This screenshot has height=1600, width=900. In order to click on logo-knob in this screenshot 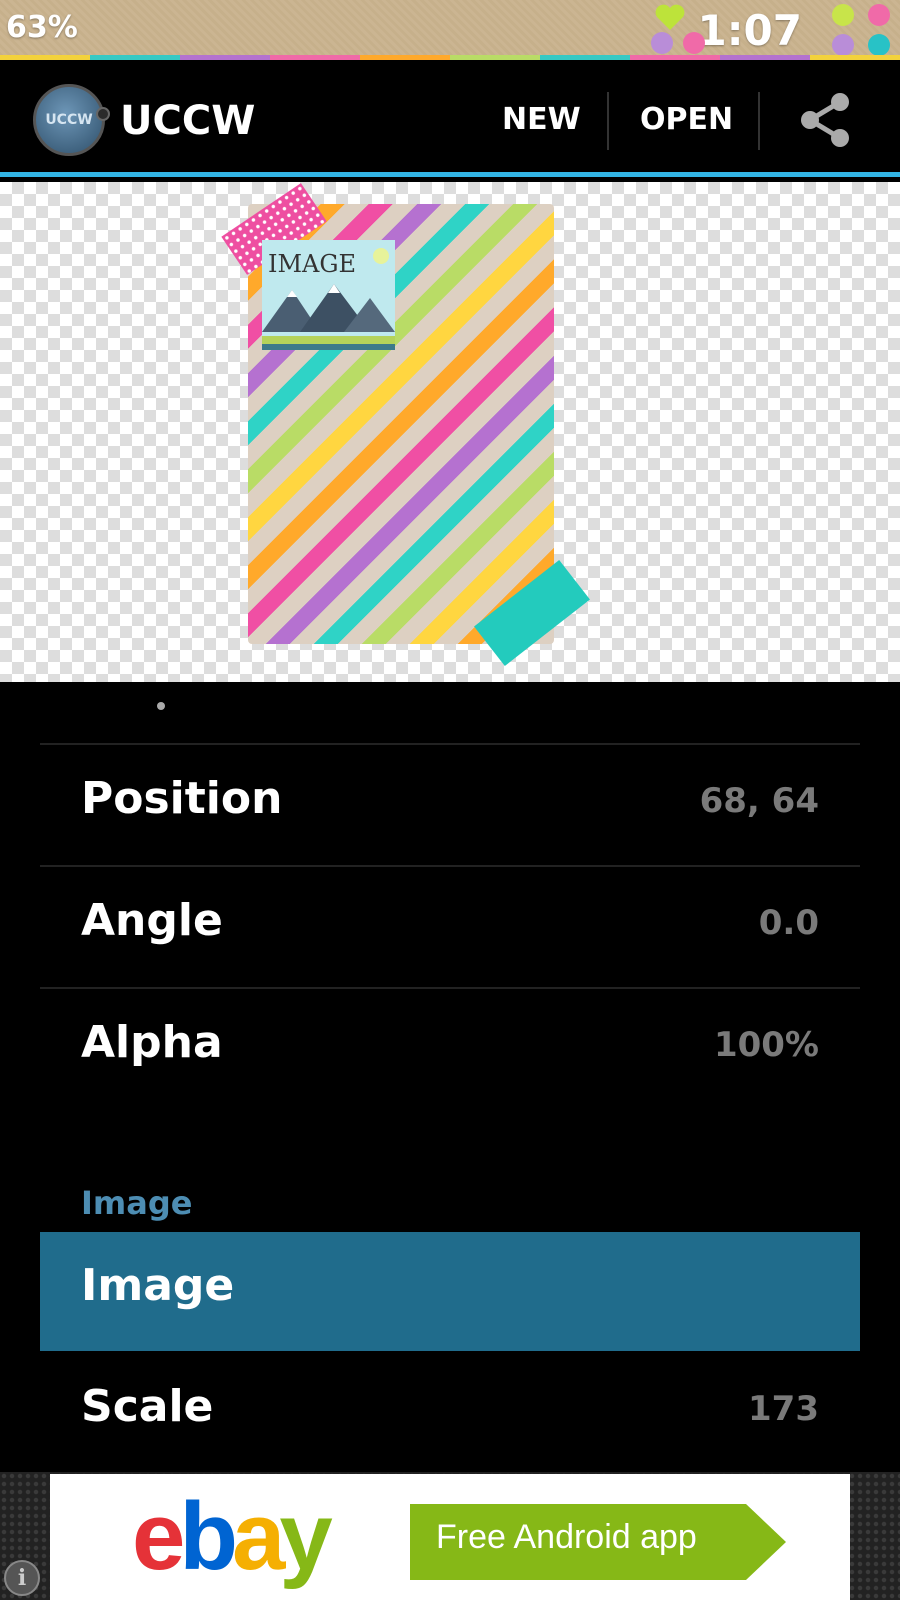, I will do `click(103, 114)`.